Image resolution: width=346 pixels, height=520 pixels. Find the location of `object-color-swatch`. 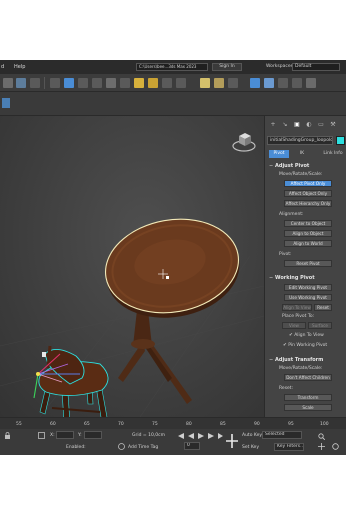

object-color-swatch is located at coordinates (340, 140).